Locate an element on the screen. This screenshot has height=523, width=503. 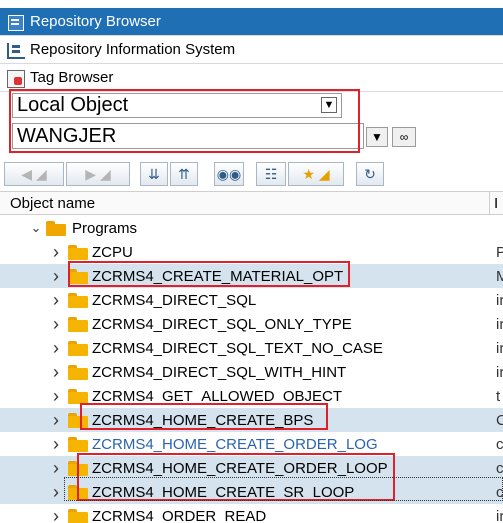
tag-icon is located at coordinates (15, 78).